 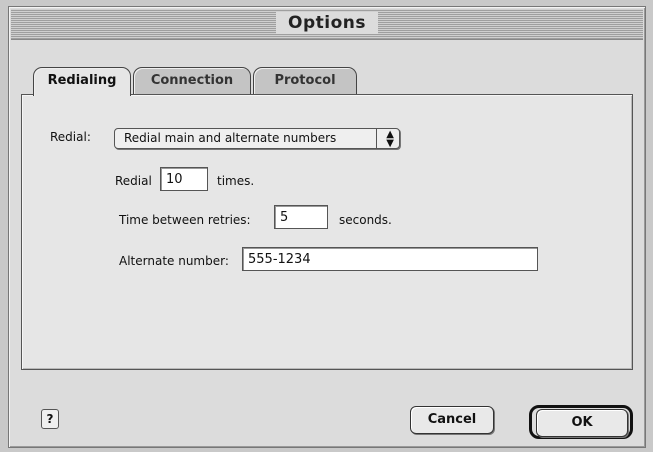 I want to click on help-icon: ?, so click(x=50, y=419).